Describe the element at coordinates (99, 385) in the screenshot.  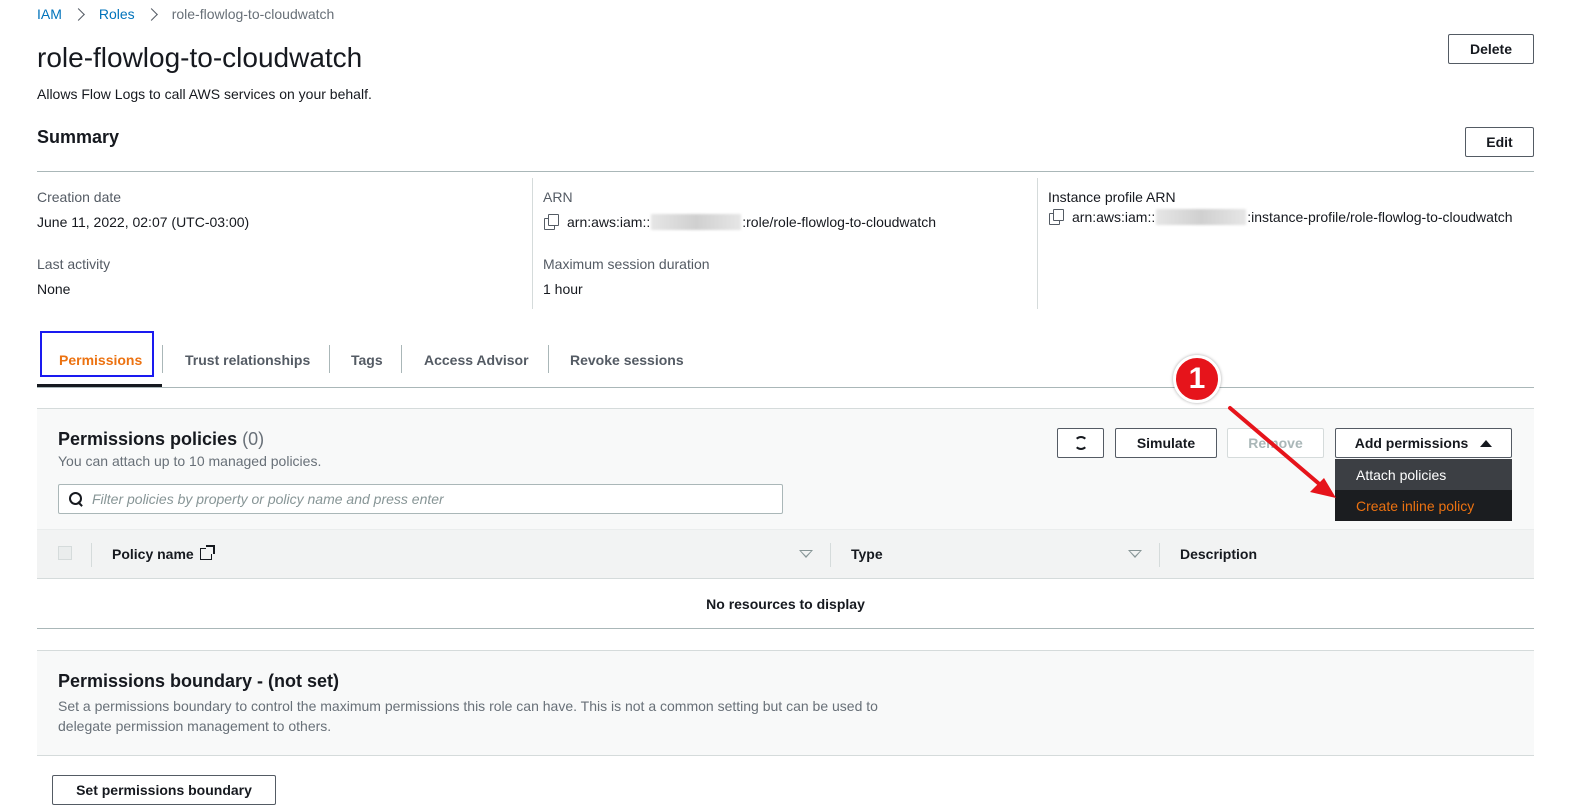
I see `active-tab-indicator` at that location.